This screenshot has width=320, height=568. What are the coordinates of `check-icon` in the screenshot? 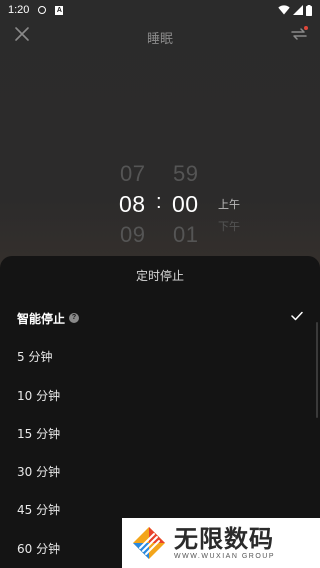 It's located at (297, 316).